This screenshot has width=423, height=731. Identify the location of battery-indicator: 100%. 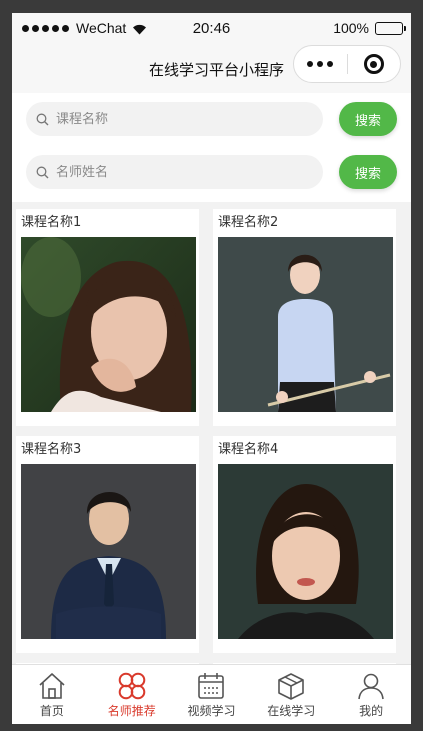
(369, 28).